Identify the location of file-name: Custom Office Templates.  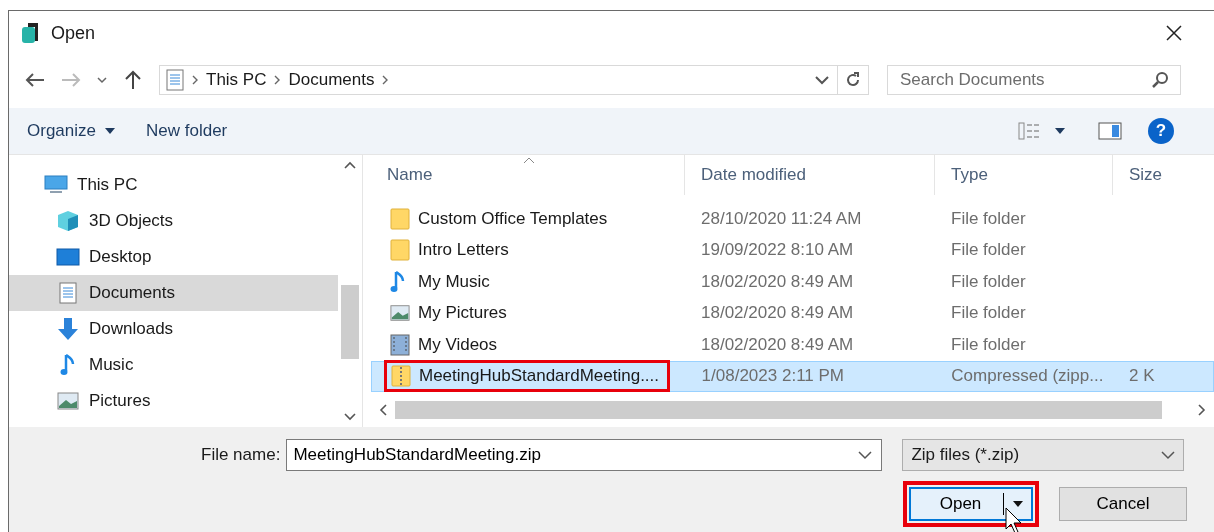
(513, 218).